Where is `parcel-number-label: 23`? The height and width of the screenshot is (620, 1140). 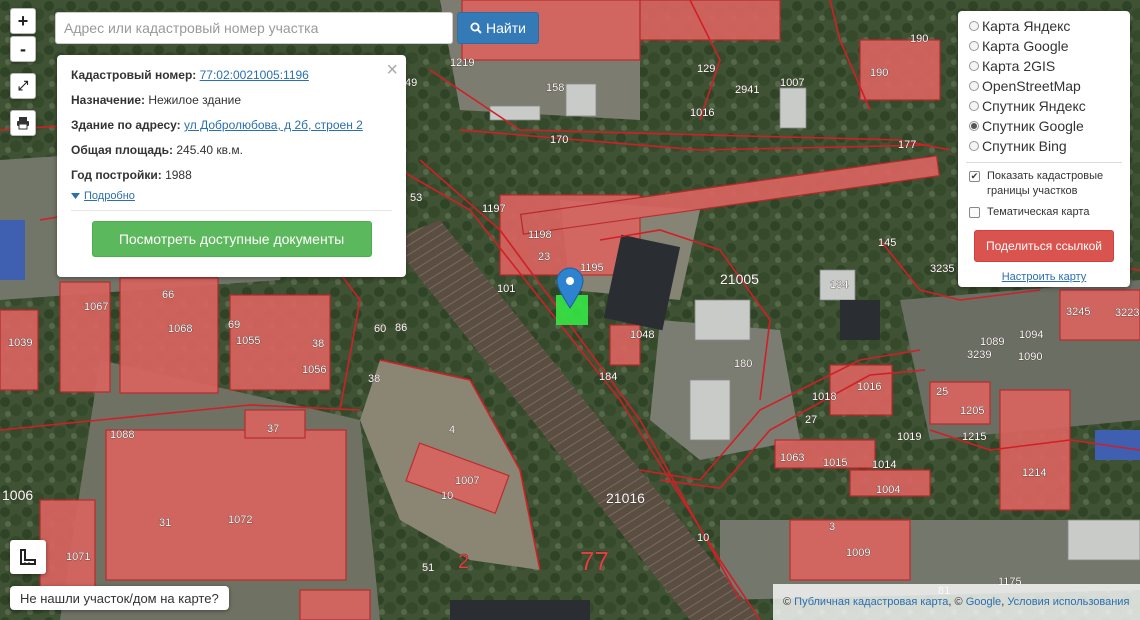
parcel-number-label: 23 is located at coordinates (544, 257).